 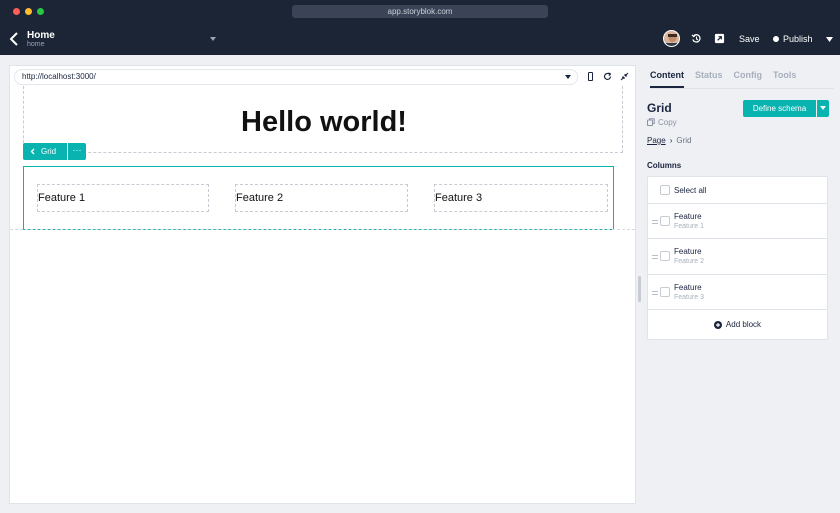 What do you see at coordinates (719, 38) in the screenshot?
I see `external-preview-icon` at bounding box center [719, 38].